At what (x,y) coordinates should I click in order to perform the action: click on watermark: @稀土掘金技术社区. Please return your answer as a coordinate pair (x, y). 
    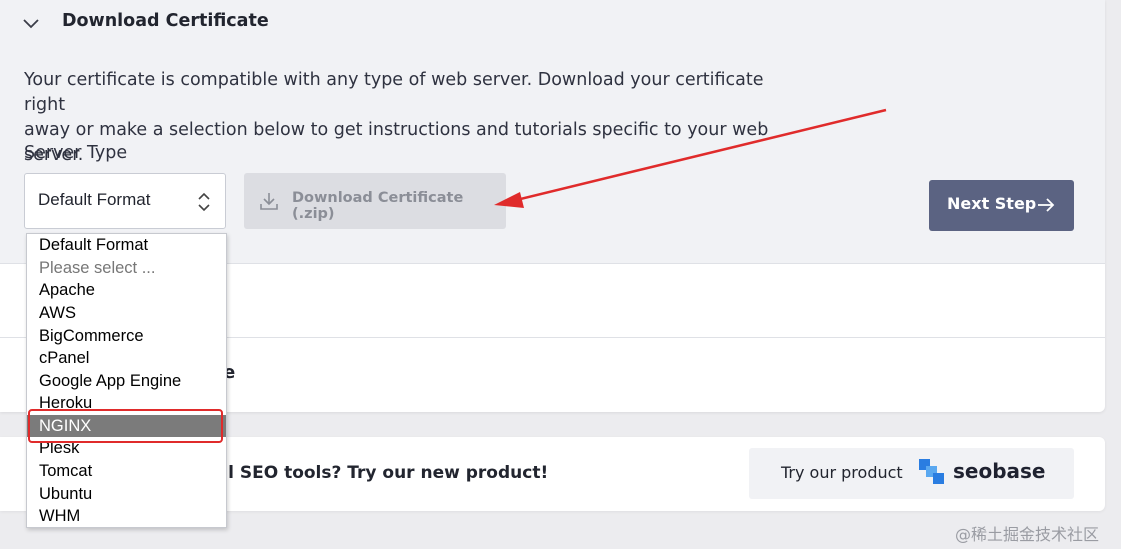
    Looking at the image, I should click on (1027, 534).